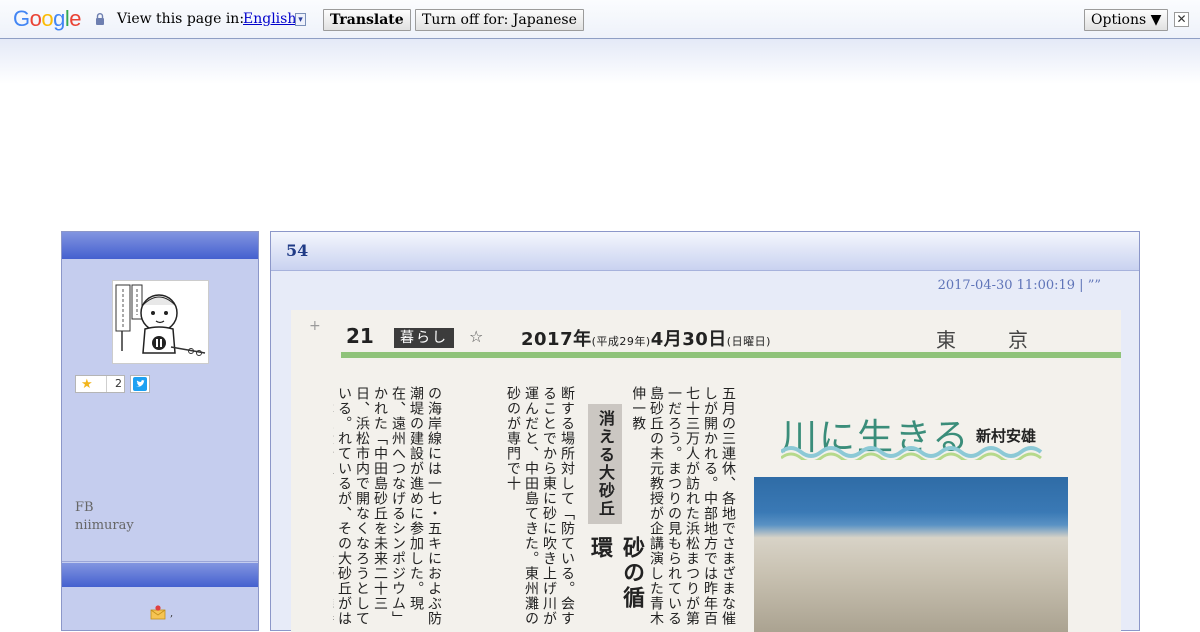 The width and height of the screenshot is (1200, 632). What do you see at coordinates (646, 339) in the screenshot?
I see `newspaper-date: 2017年(平成29年)4月30日(日曜日)` at bounding box center [646, 339].